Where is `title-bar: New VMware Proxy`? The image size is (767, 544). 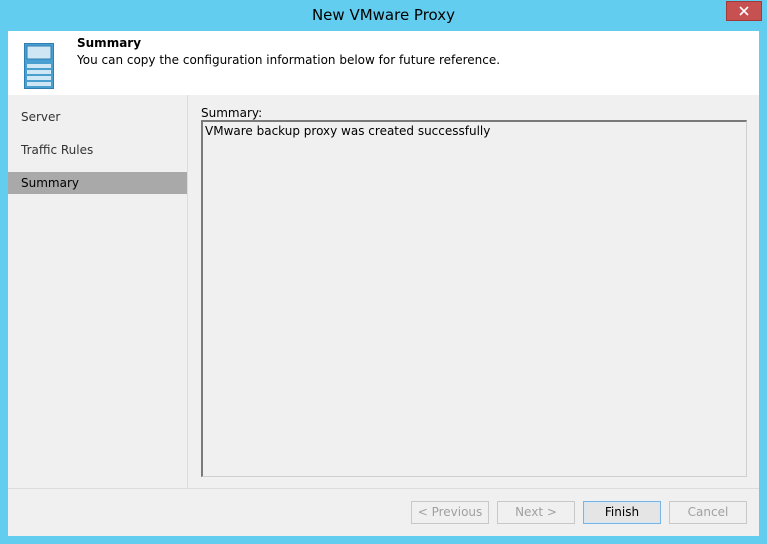 title-bar: New VMware Proxy is located at coordinates (383, 15).